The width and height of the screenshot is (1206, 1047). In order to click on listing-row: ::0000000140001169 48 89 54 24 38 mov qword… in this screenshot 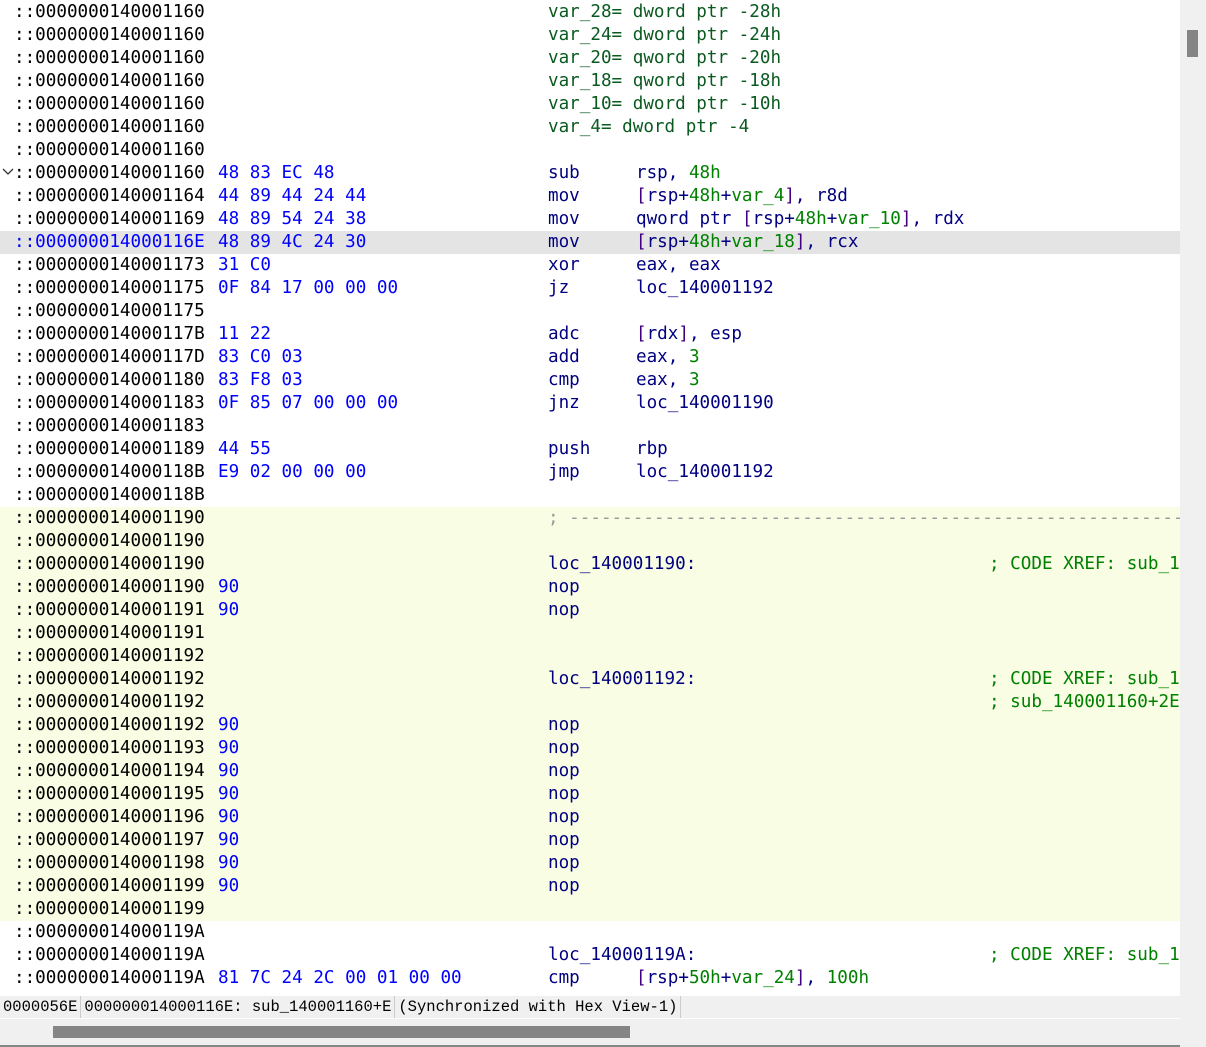, I will do `click(590, 219)`.